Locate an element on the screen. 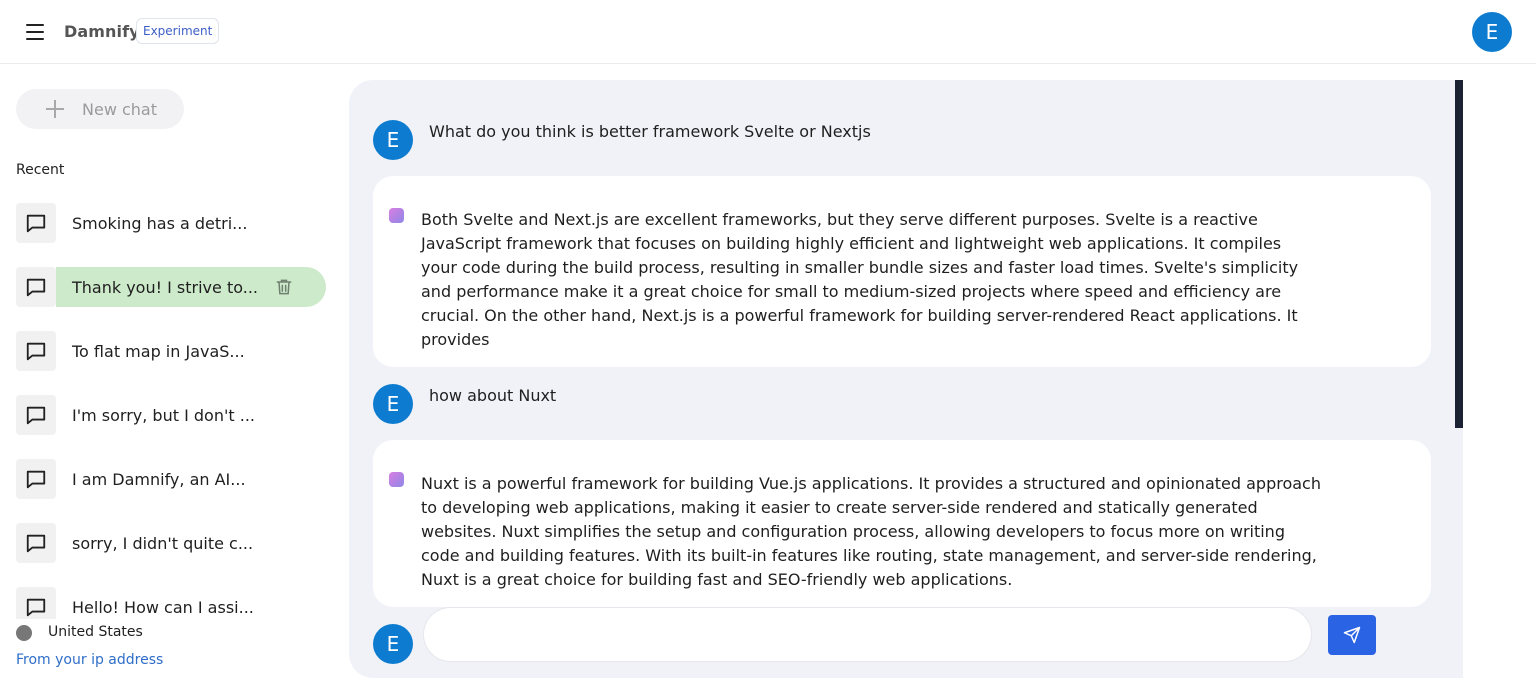 The width and height of the screenshot is (1536, 695). new-chat-button: New chat is located at coordinates (100, 109).